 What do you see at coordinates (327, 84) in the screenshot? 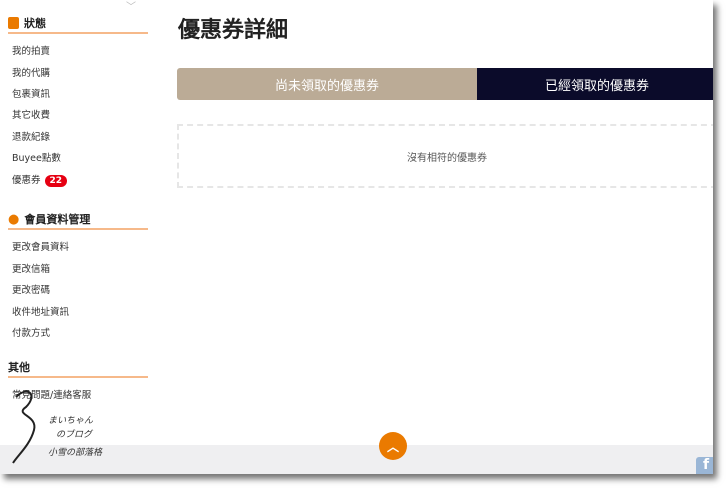
I see `tab-unclaimed: 尚未領取的優惠券` at bounding box center [327, 84].